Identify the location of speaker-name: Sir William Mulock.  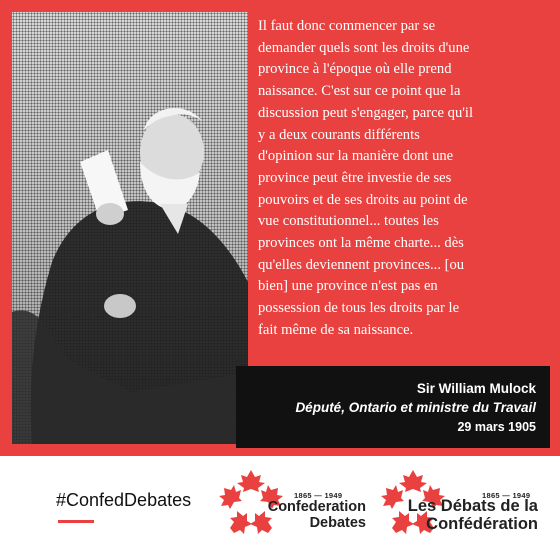
(476, 388).